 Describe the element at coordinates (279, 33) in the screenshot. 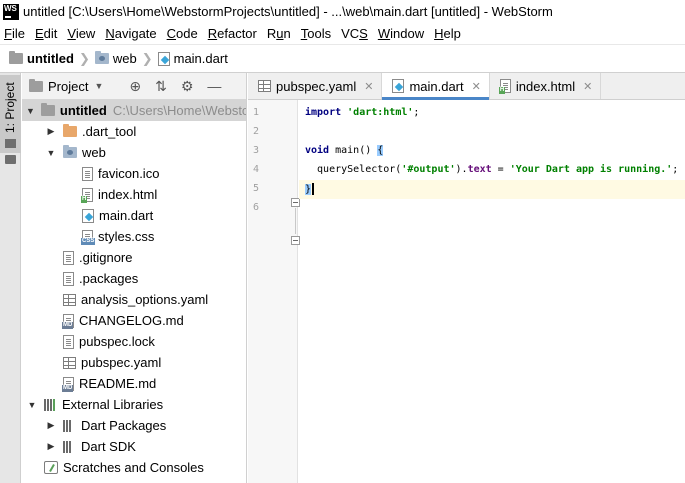

I see `menu-run: Run` at that location.